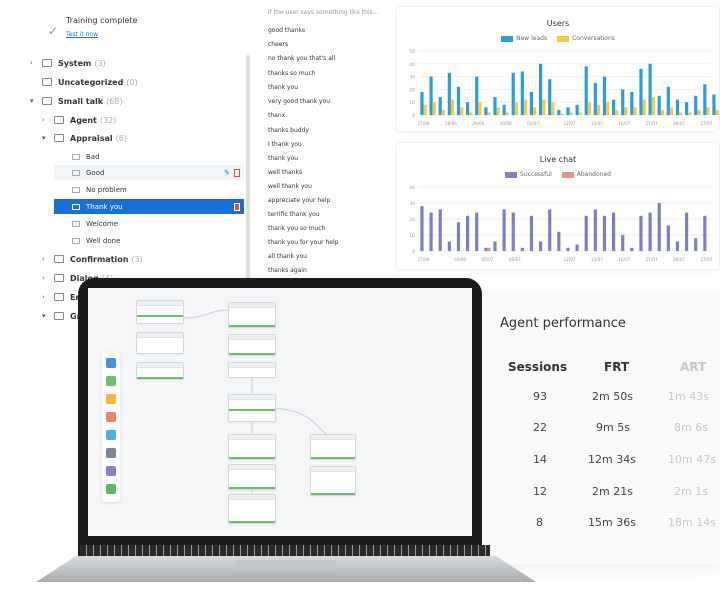  I want to click on phrase-item: thanks so much, so click(292, 73).